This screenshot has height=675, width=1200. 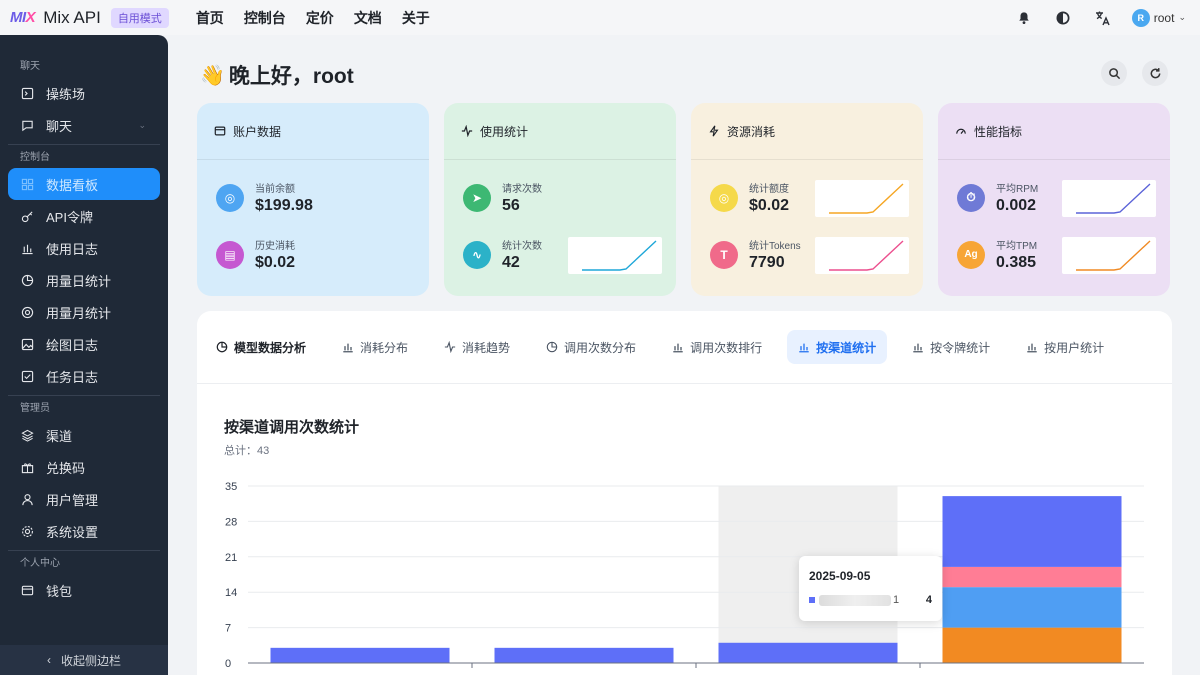 What do you see at coordinates (928, 600) in the screenshot?
I see `tooltip-value: 4` at bounding box center [928, 600].